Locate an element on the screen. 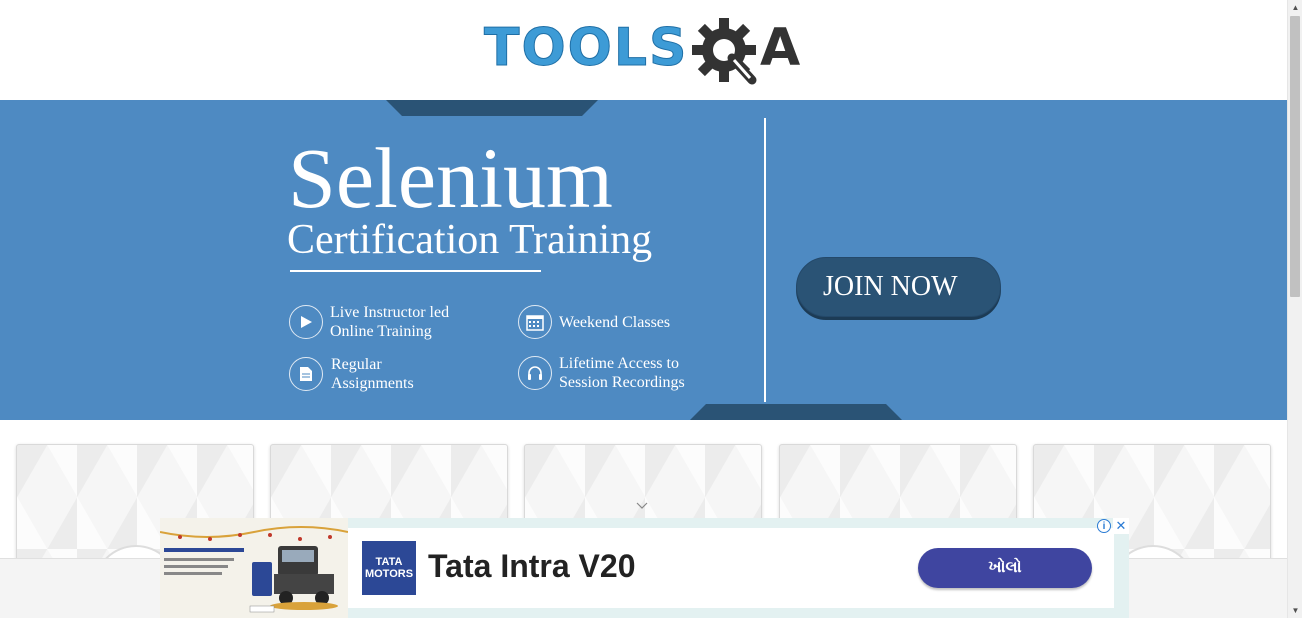  banner-title: Selenium is located at coordinates (450, 178).